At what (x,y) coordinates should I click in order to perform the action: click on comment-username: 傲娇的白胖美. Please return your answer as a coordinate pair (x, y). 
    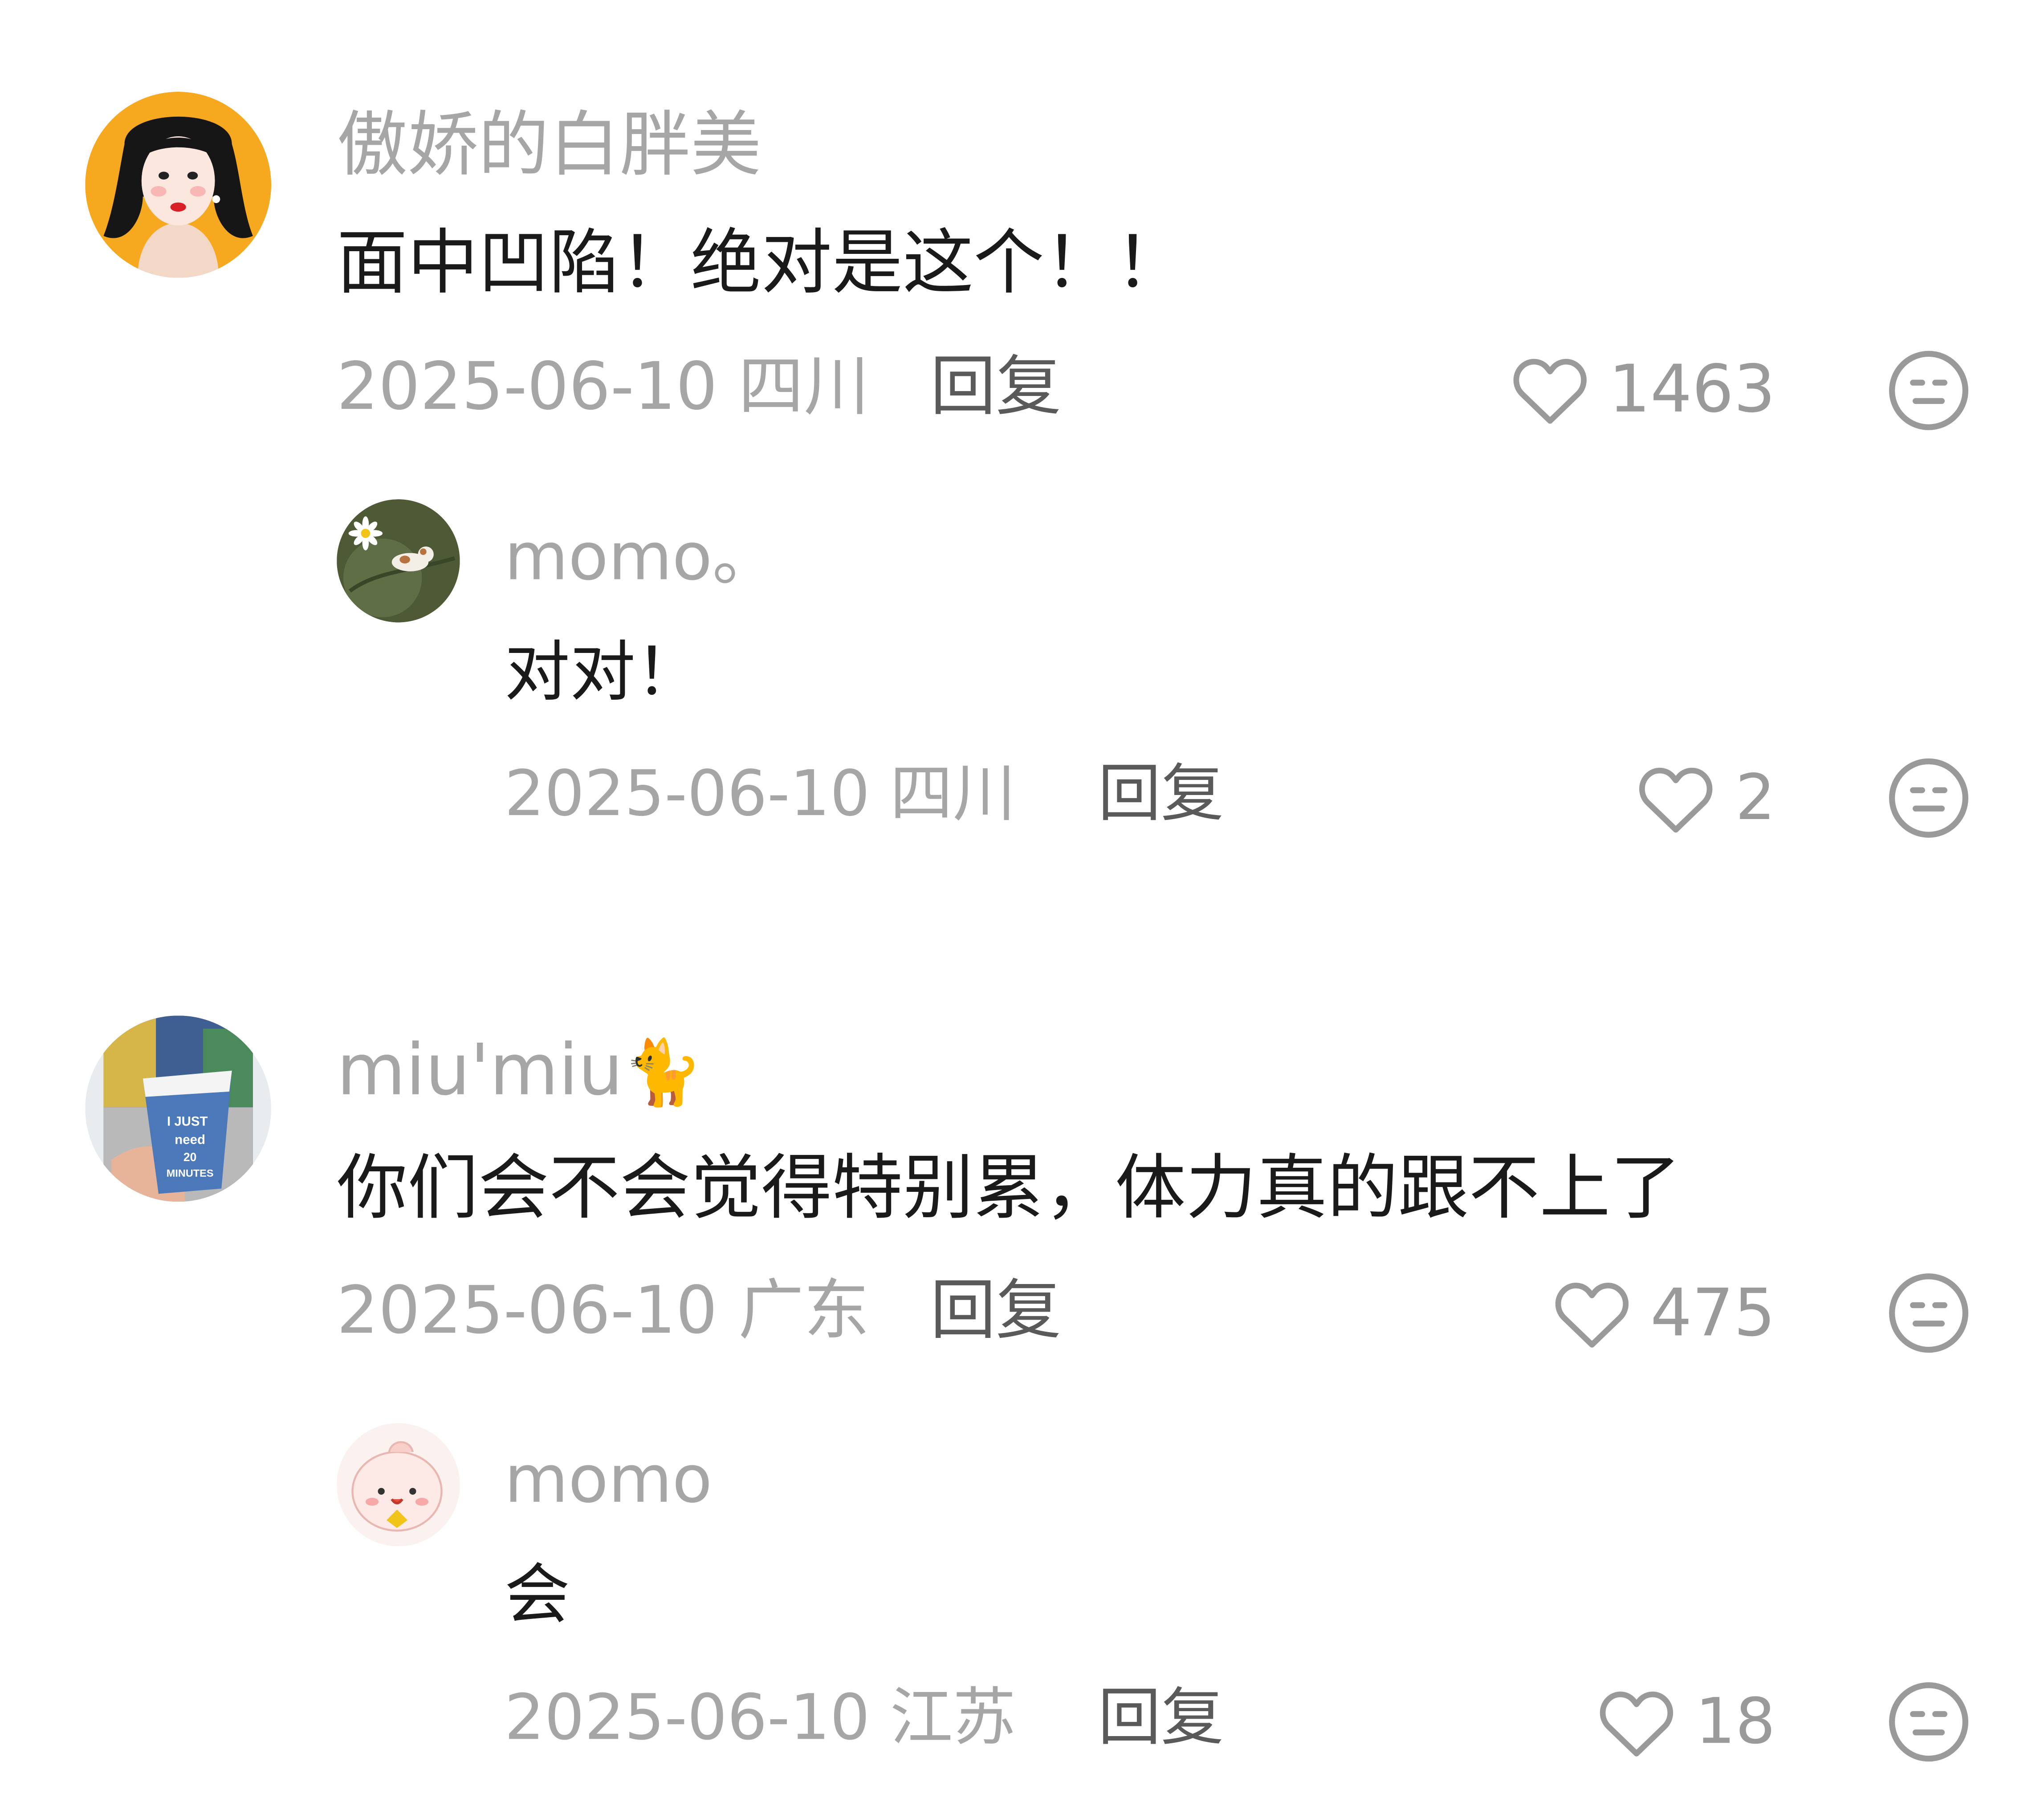
    Looking at the image, I should click on (549, 145).